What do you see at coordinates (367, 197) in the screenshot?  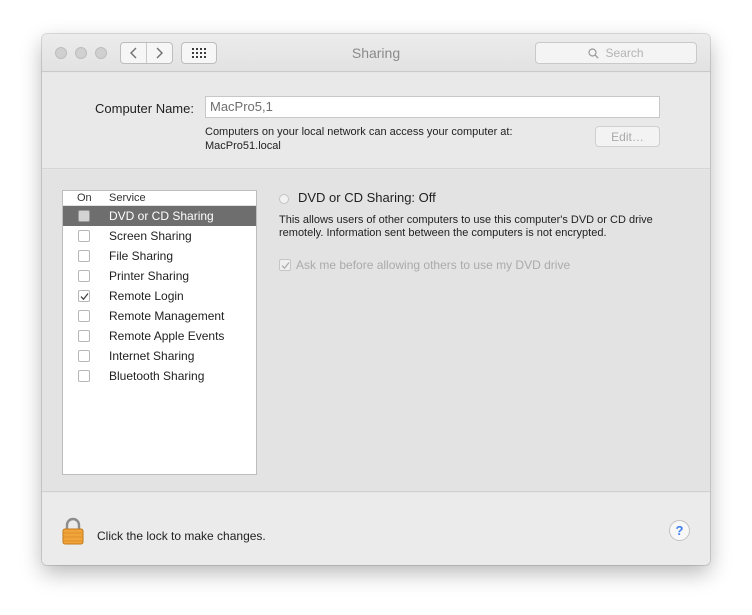 I see `service-status: DVD or CD Sharing: Off` at bounding box center [367, 197].